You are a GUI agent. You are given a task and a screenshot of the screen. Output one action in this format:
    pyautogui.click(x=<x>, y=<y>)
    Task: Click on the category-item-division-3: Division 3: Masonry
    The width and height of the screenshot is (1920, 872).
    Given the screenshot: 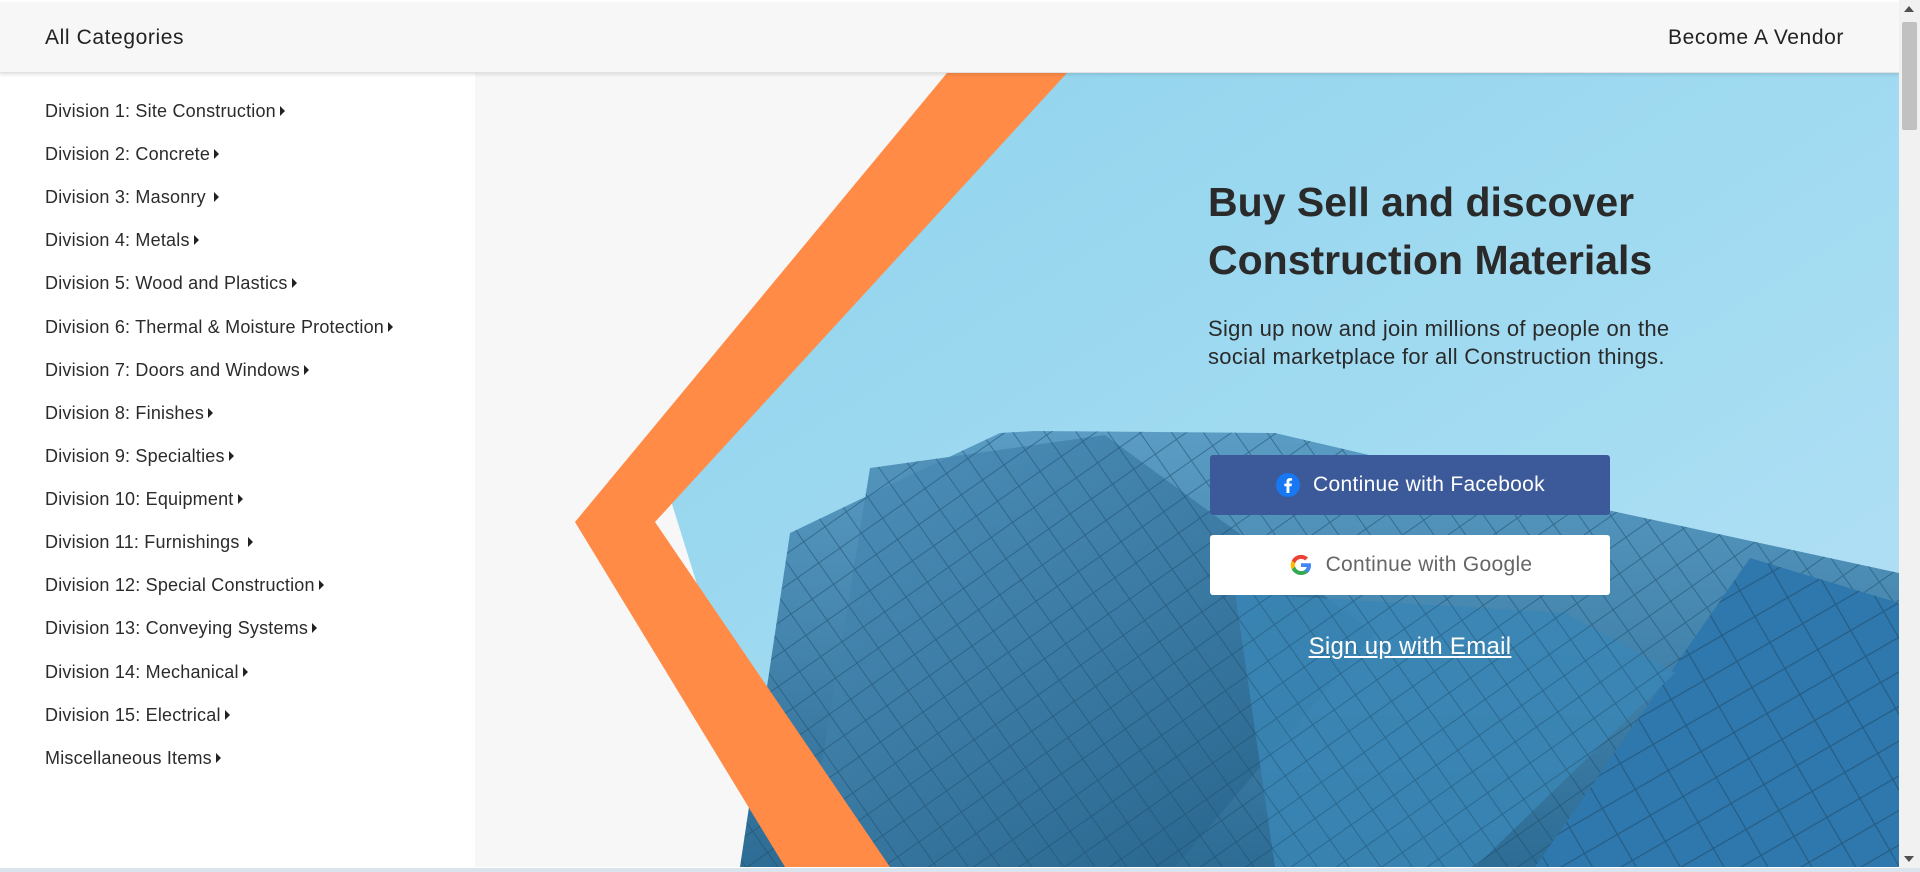 What is the action you would take?
    pyautogui.click(x=132, y=197)
    